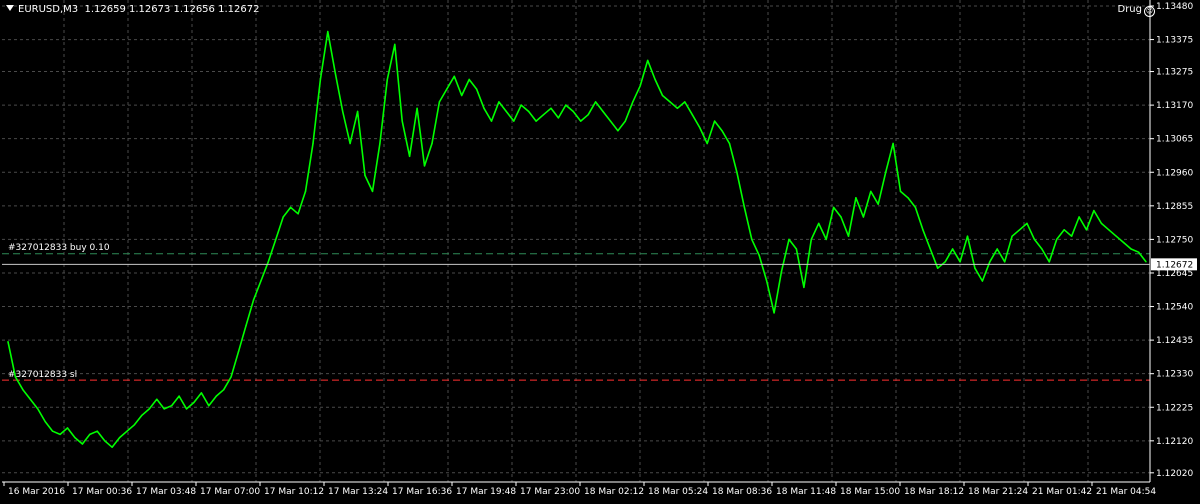  What do you see at coordinates (486, 492) in the screenshot?
I see `x-tick-label: 17 Mar 19:48` at bounding box center [486, 492].